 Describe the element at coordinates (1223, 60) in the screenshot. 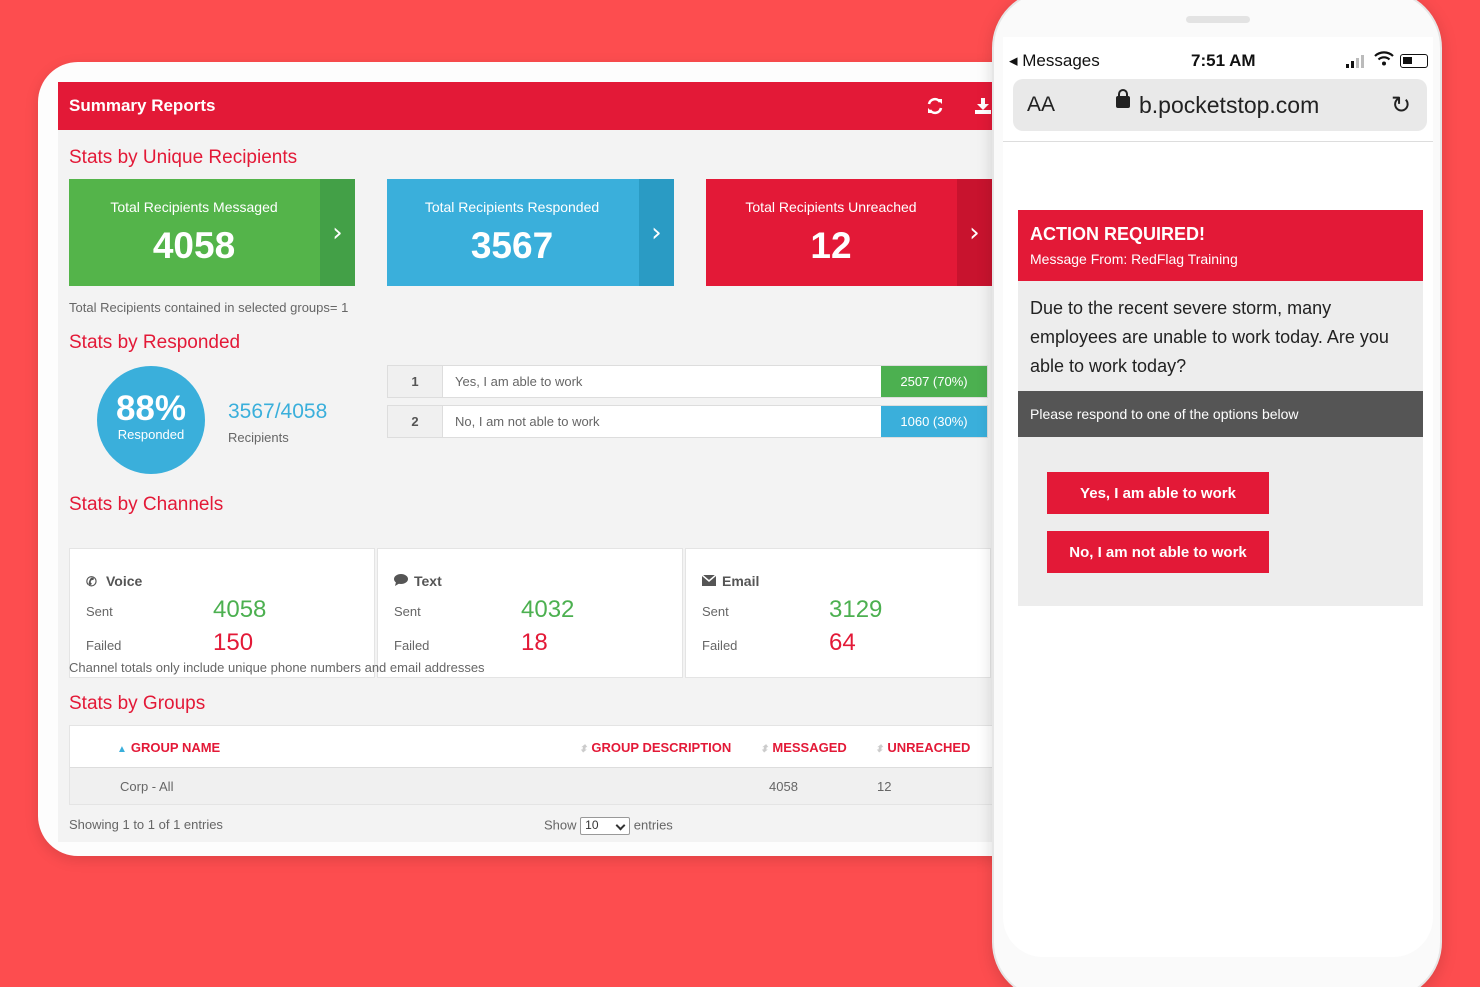

I see `status-time: 7:51 AM` at that location.